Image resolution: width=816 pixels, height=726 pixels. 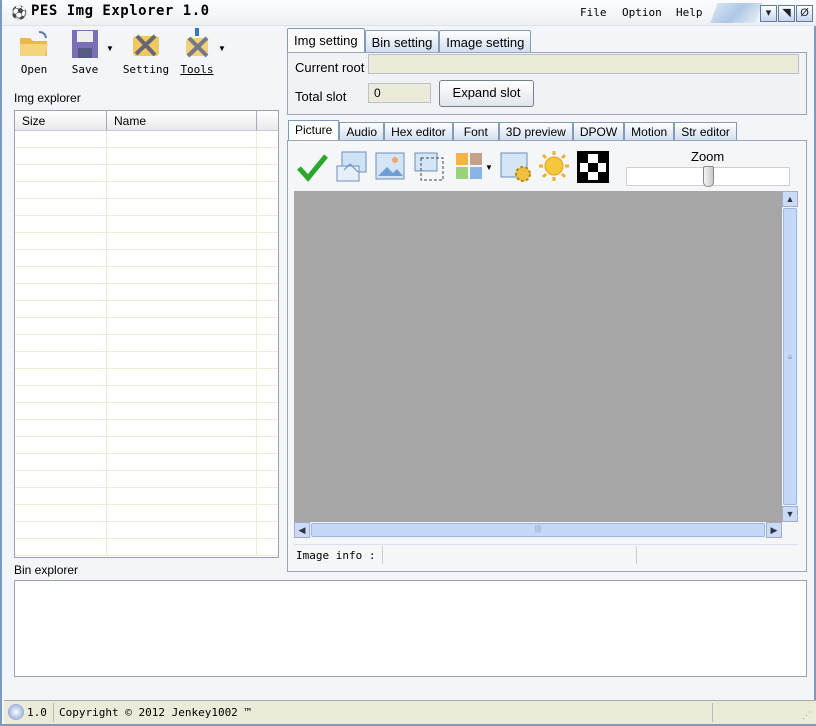 I want to click on save-label: Save, so click(x=85, y=69).